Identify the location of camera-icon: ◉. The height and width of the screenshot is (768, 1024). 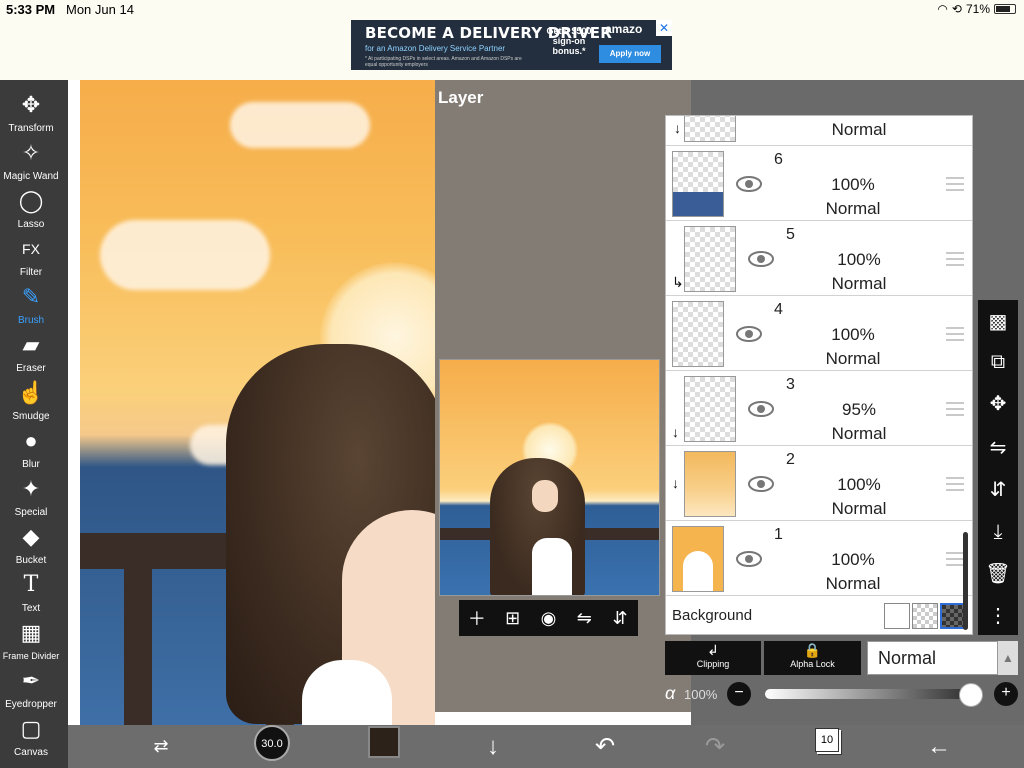
(548, 618).